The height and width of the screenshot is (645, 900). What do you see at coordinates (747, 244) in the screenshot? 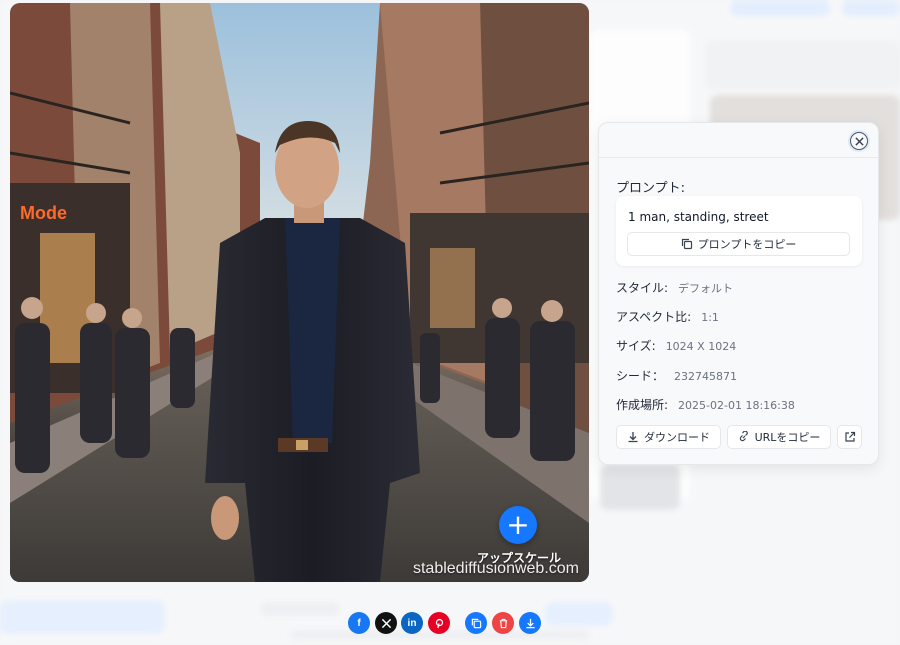
I see `copy-prompt-label: プロンプトをコピー` at bounding box center [747, 244].